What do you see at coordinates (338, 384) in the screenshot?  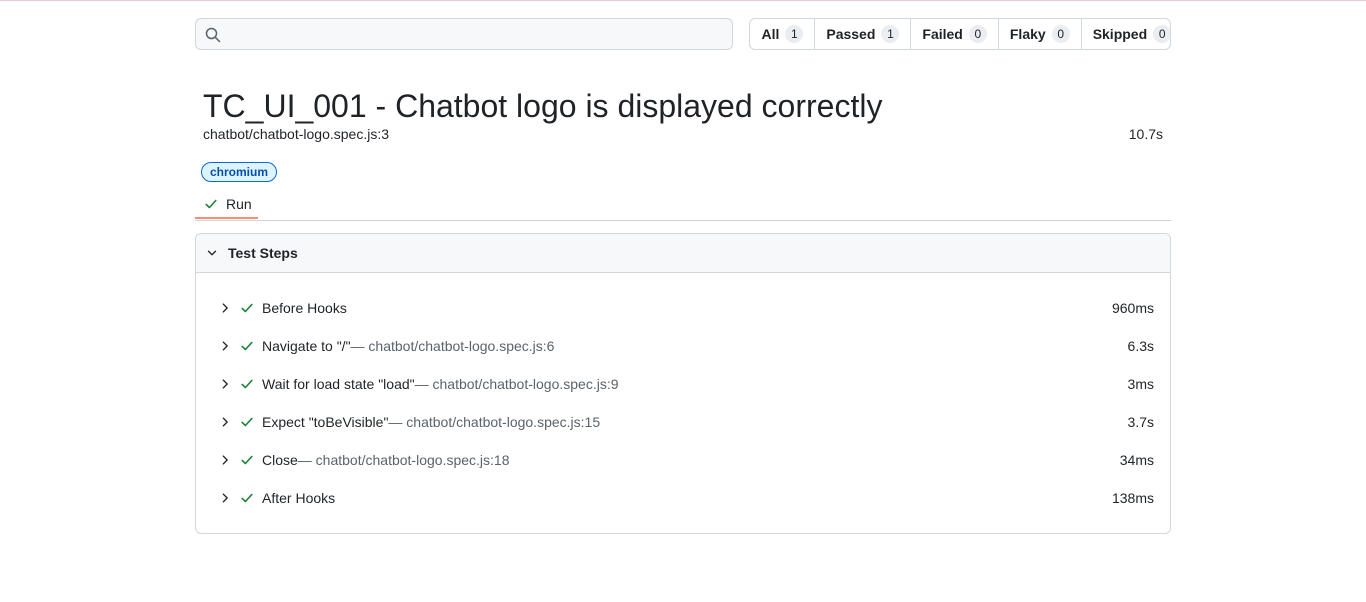 I see `step-title: Wait for load state "load"` at bounding box center [338, 384].